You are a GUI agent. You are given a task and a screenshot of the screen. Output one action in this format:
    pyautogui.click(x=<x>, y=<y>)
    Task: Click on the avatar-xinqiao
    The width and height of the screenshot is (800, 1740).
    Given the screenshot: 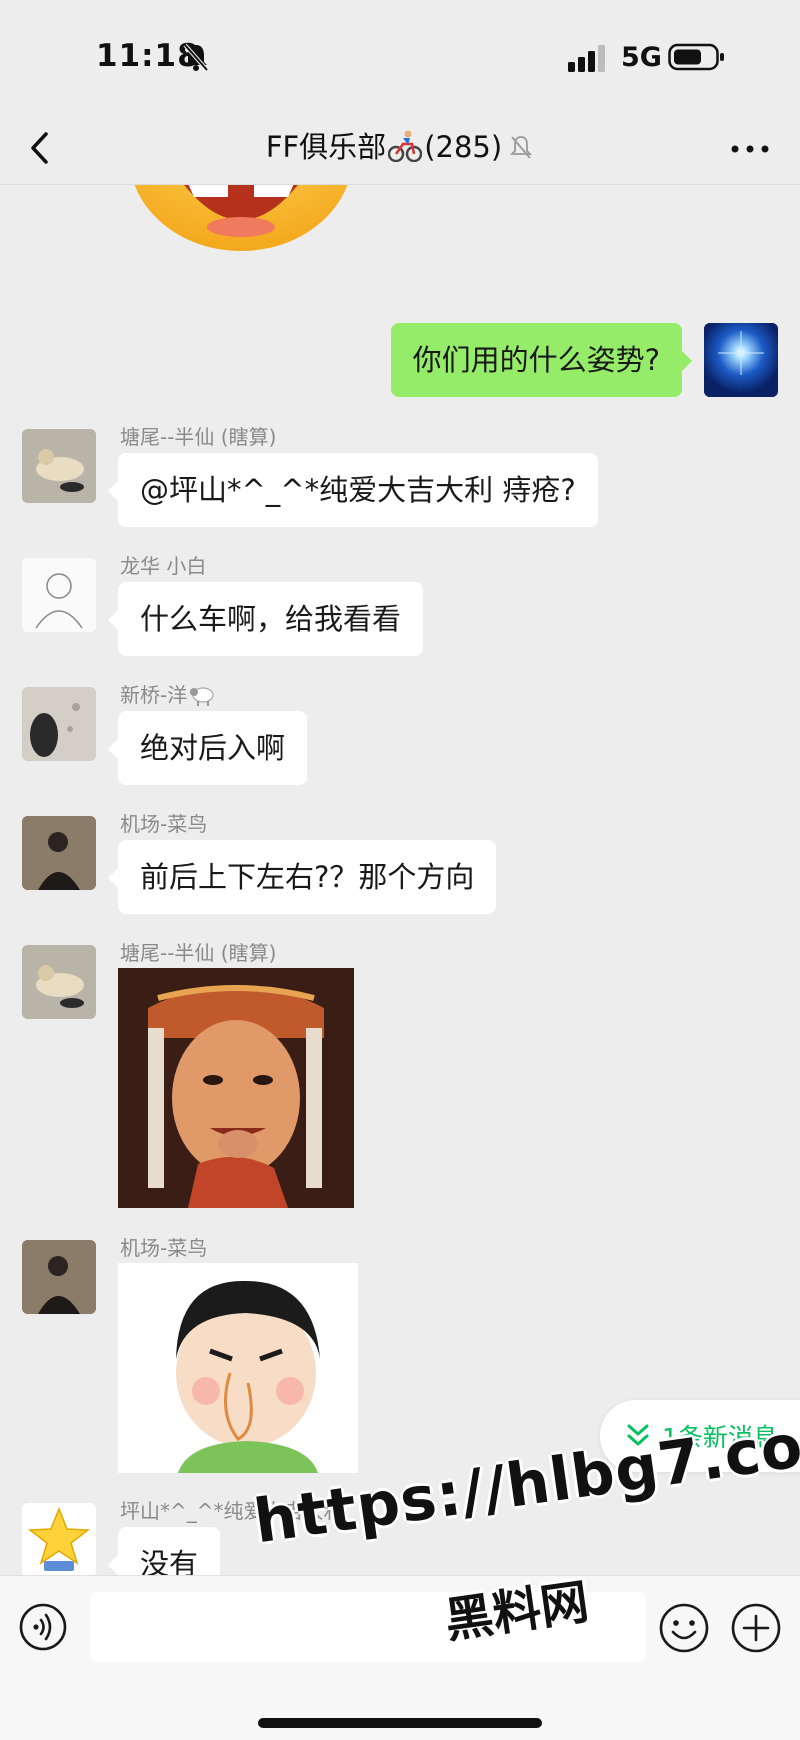 What is the action you would take?
    pyautogui.click(x=59, y=724)
    